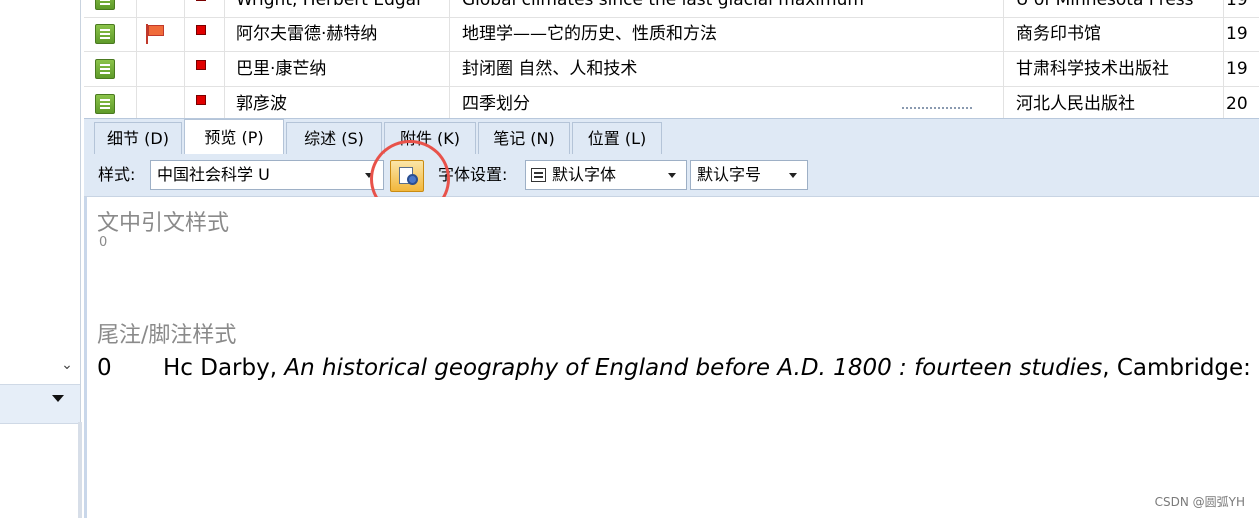  I want to click on footnote-heading: 尾注/脚注样式, so click(167, 335).